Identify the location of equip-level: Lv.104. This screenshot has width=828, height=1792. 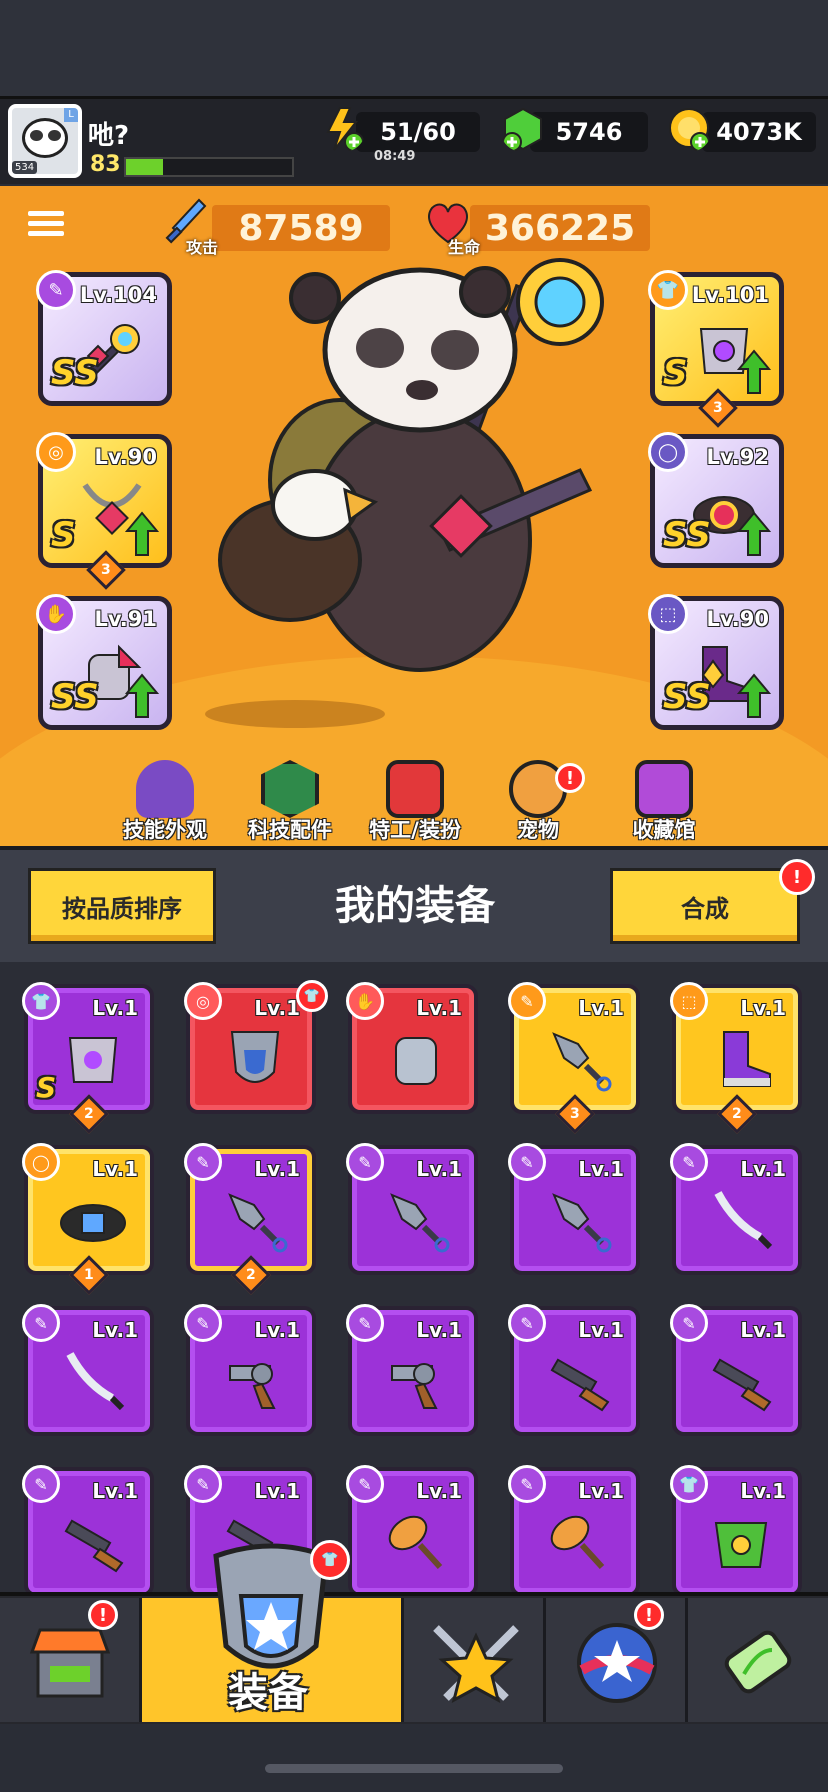
(118, 295).